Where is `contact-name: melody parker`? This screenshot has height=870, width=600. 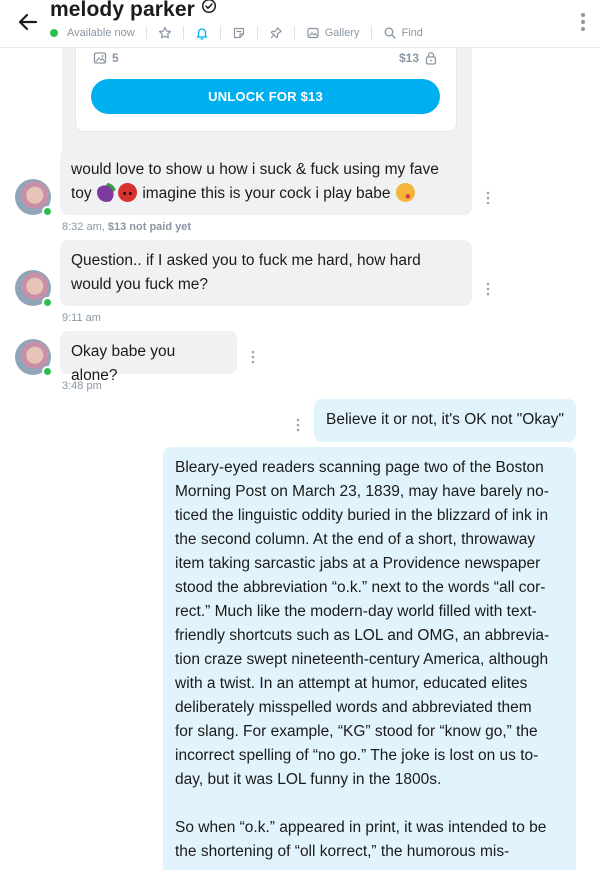 contact-name: melody parker is located at coordinates (133, 11).